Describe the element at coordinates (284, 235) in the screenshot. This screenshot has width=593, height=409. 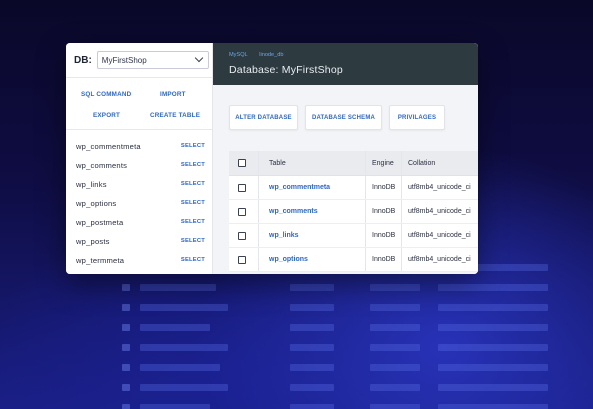
I see `table-name-link: wp_links` at that location.